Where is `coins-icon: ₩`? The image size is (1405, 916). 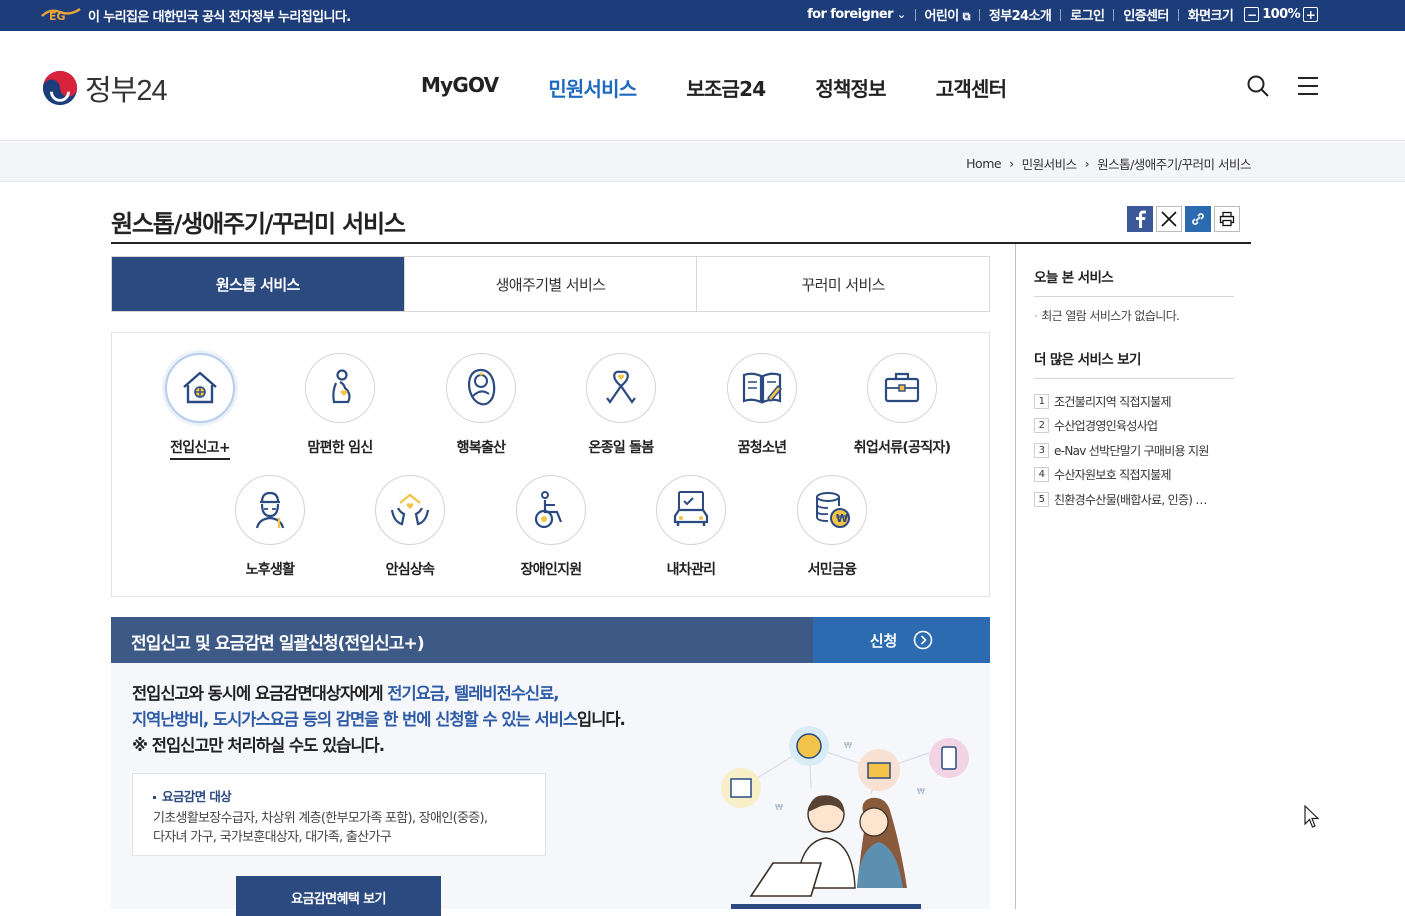
coins-icon: ₩ is located at coordinates (833, 510).